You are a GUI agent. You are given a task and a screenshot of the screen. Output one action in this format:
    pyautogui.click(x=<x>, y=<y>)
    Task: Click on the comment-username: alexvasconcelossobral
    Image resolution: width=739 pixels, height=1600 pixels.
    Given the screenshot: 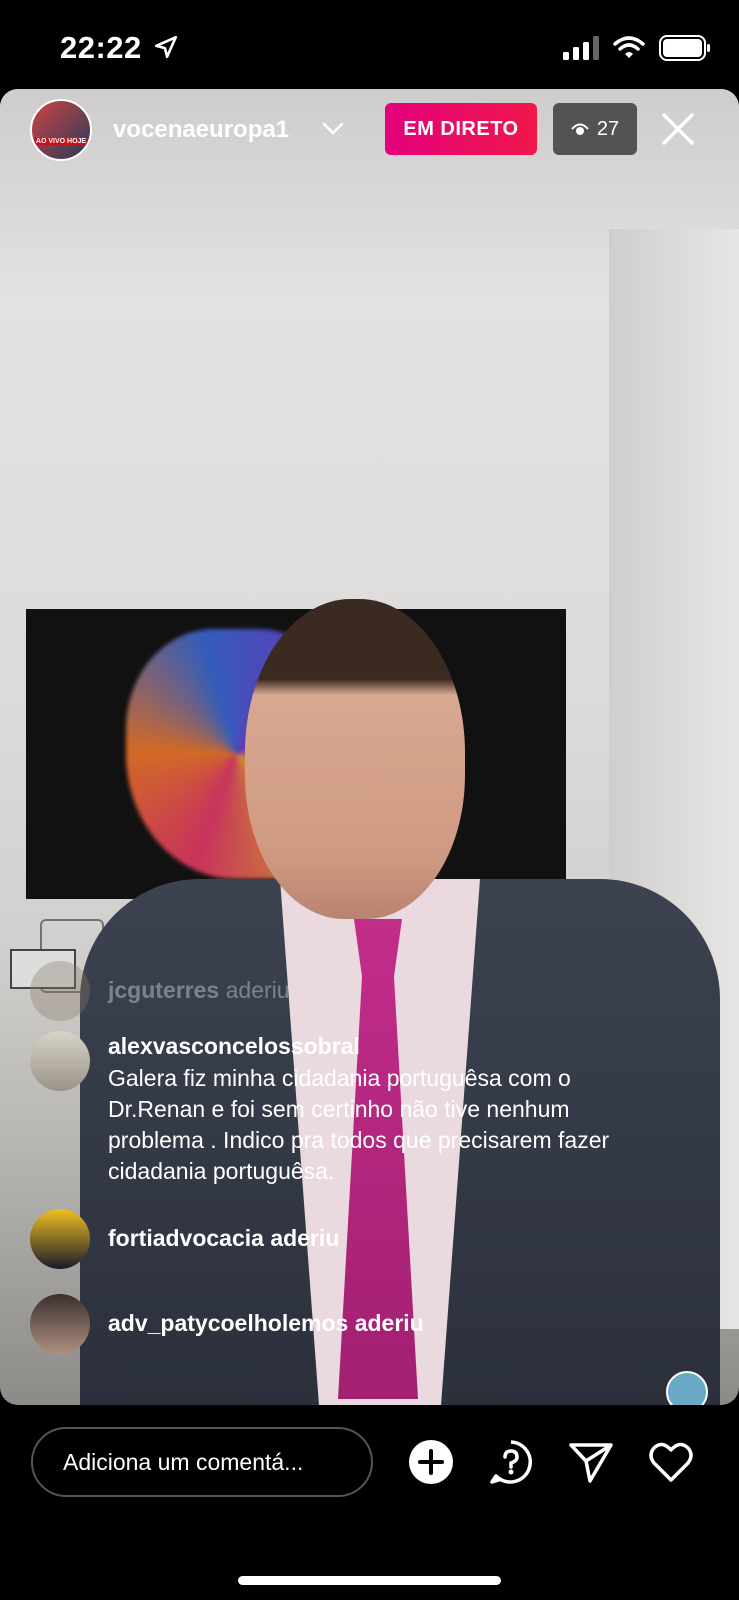 What is the action you would take?
    pyautogui.click(x=234, y=1046)
    